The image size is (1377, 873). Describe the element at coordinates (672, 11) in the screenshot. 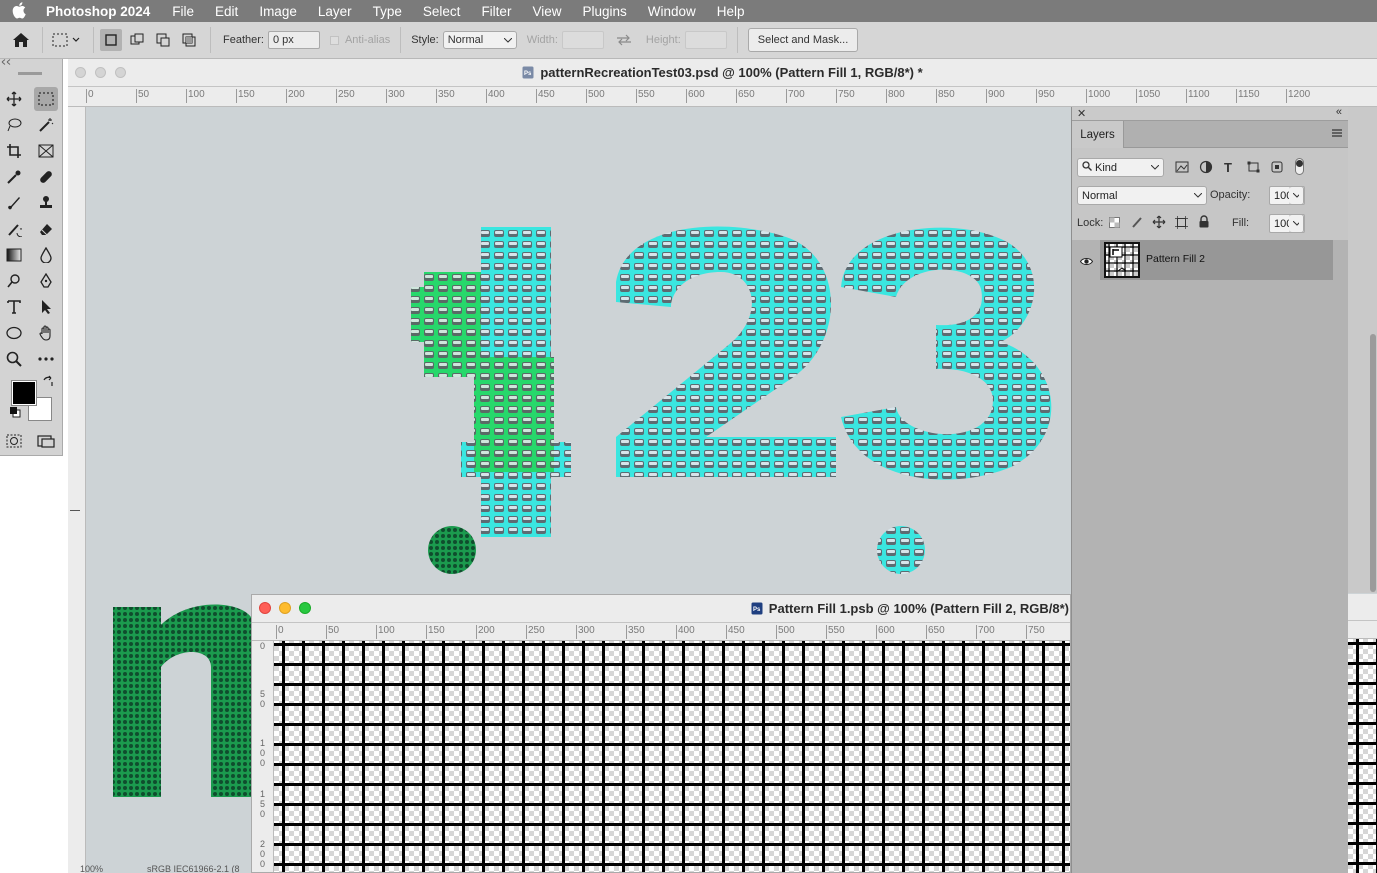

I see `menu-window: Window` at that location.